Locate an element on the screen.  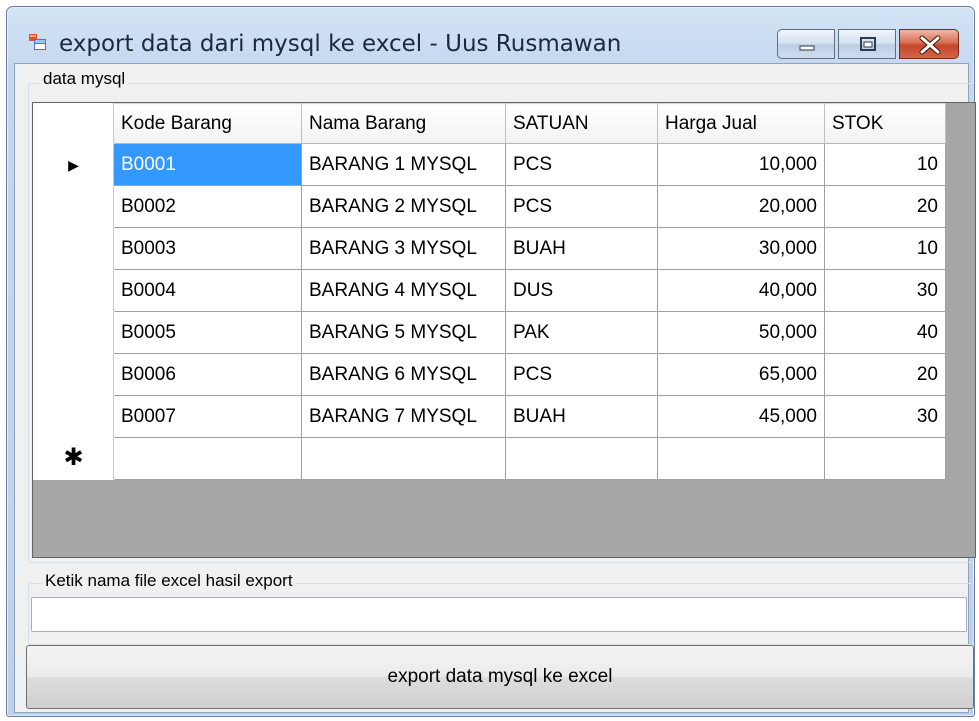
table-row: B0004 BARANG 4 MYSQL DUS 40,000 30 is located at coordinates (489, 290).